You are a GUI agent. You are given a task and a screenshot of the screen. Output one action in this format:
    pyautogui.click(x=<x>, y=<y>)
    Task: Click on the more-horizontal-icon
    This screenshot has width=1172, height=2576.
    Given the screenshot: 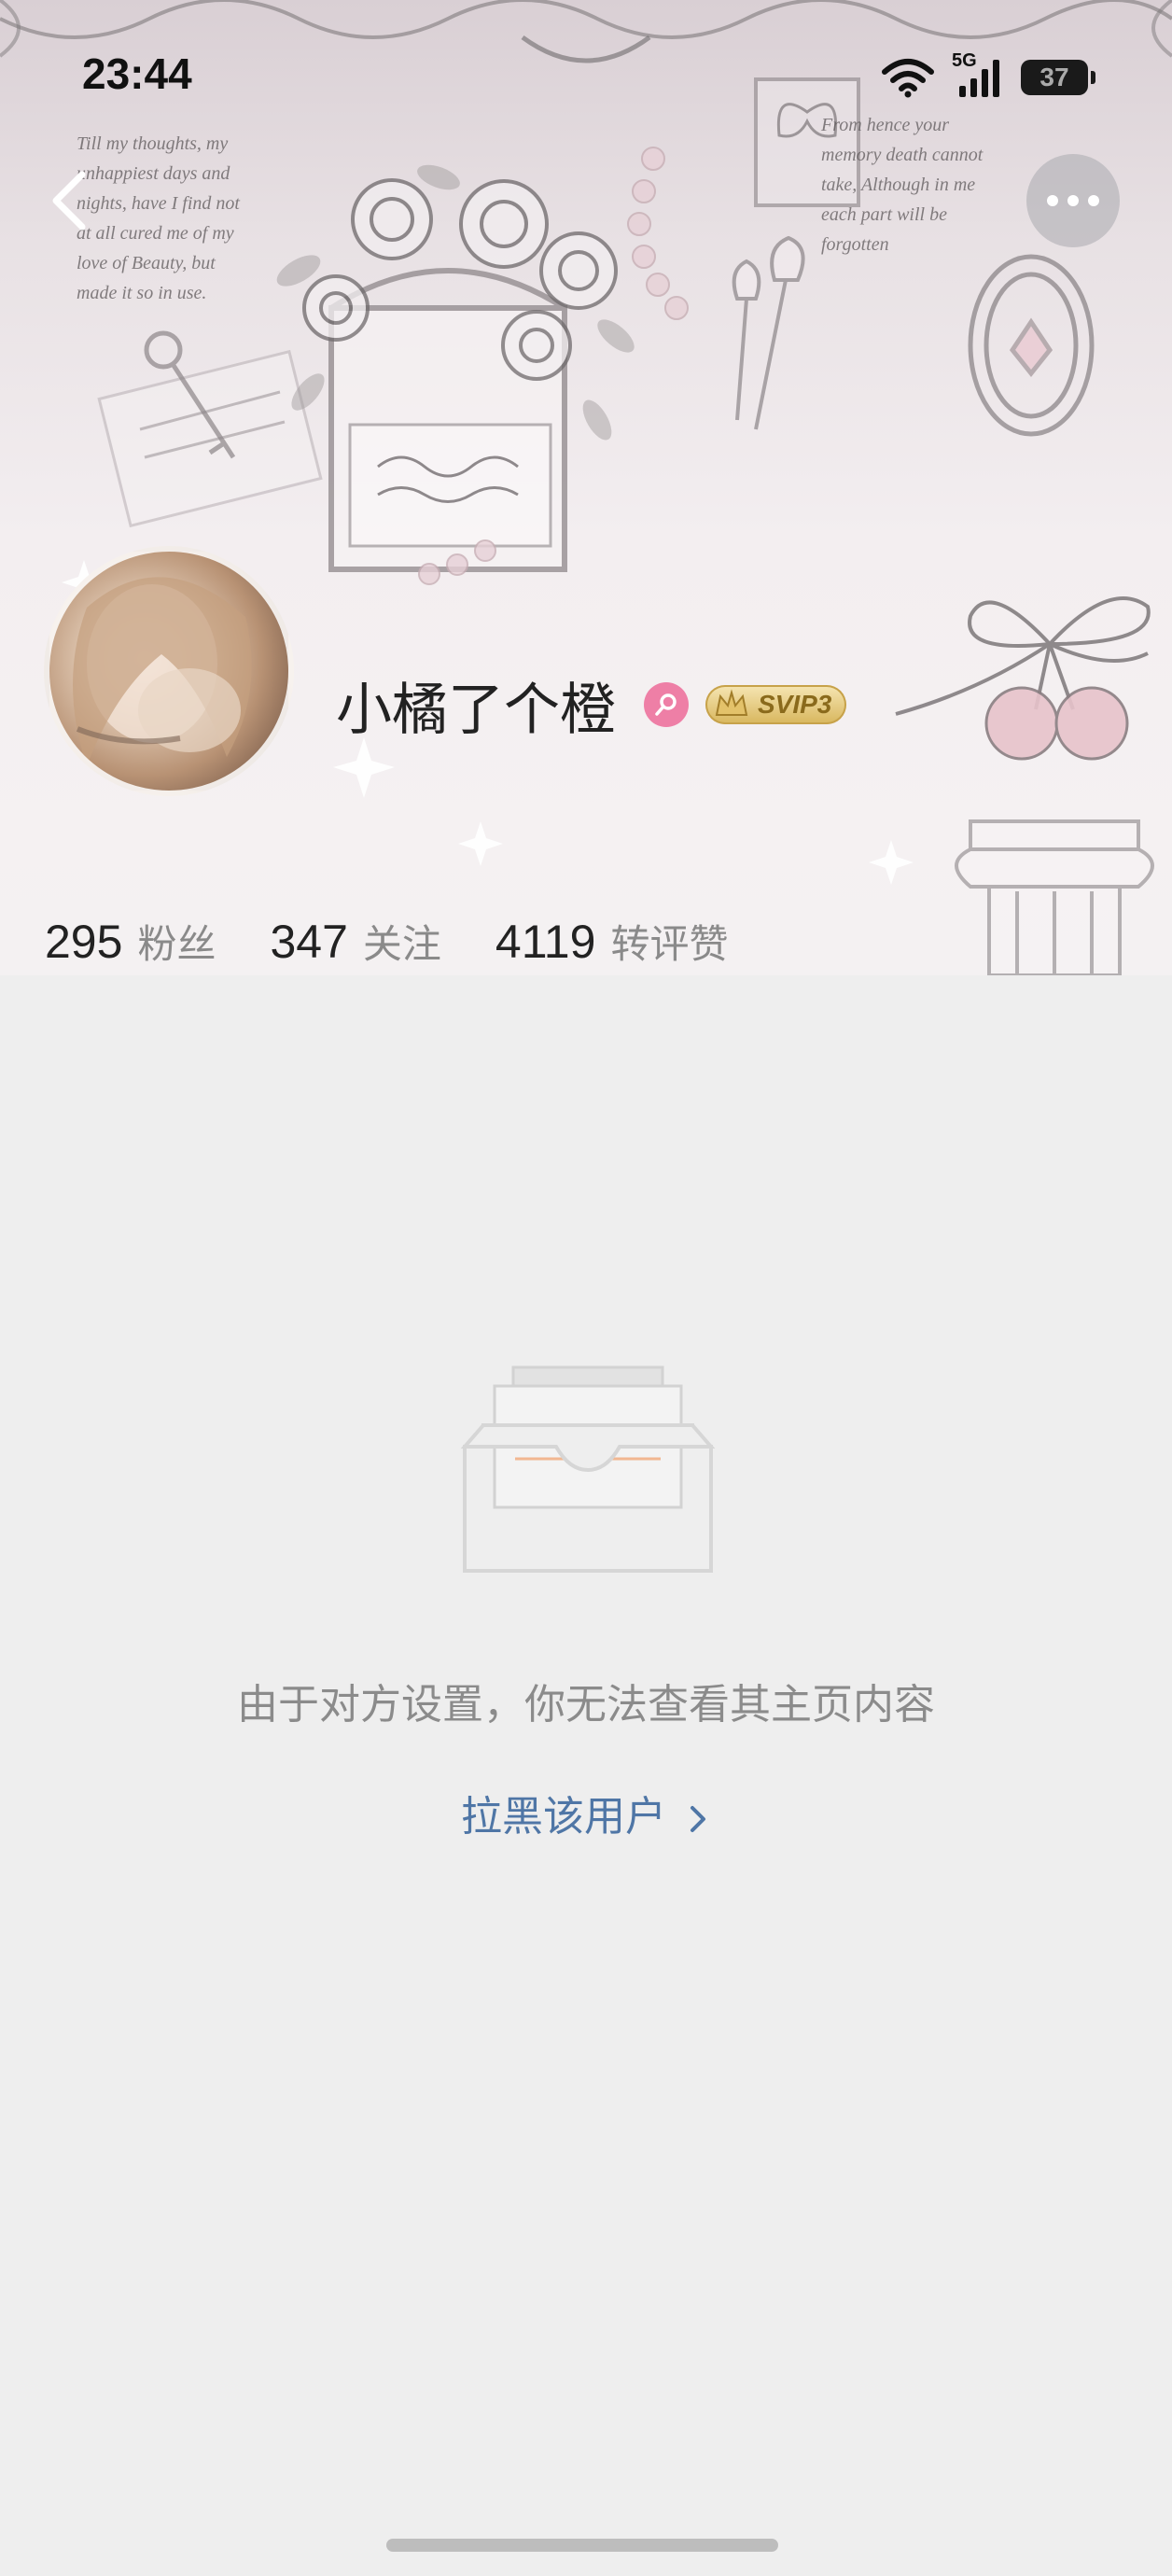 What is the action you would take?
    pyautogui.click(x=1052, y=200)
    